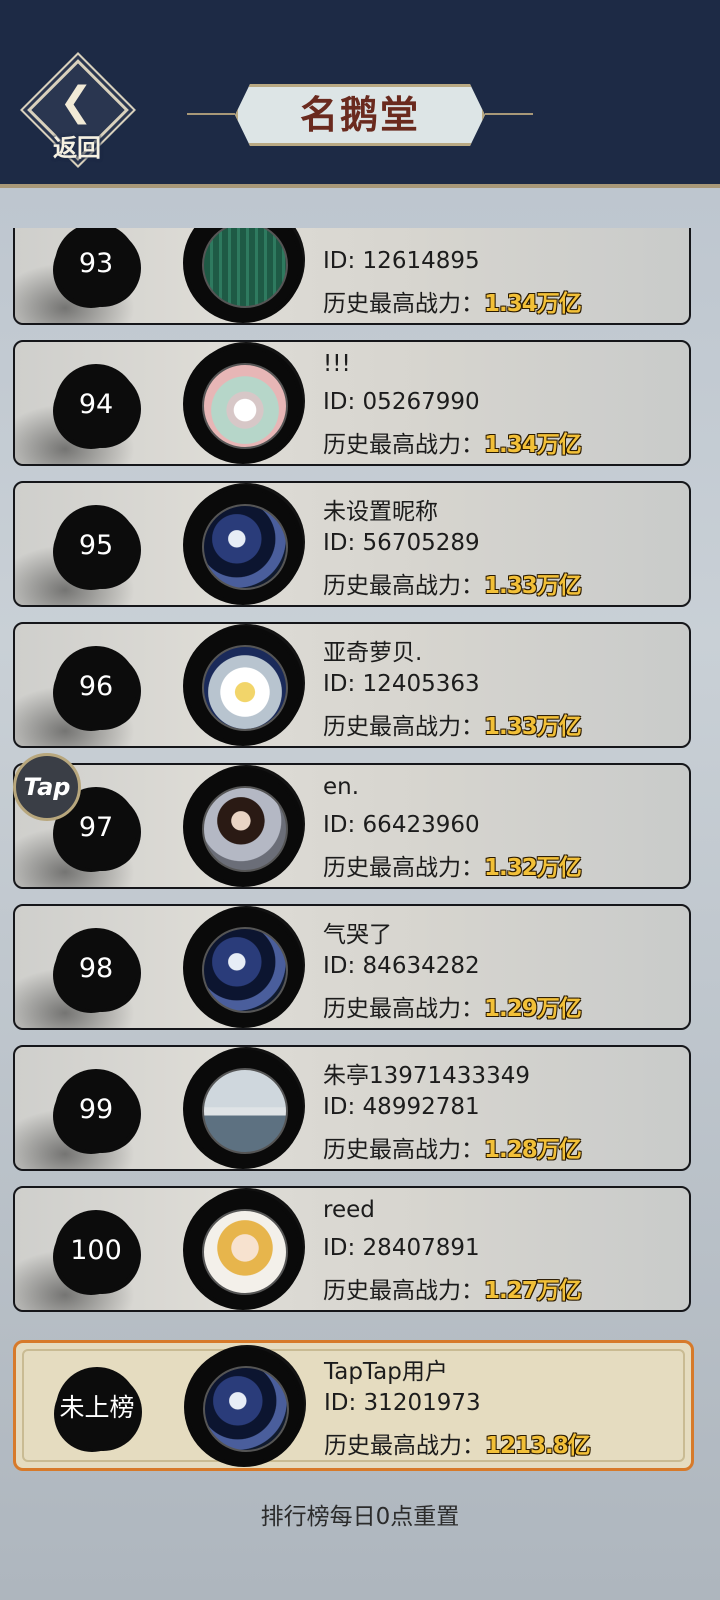 The height and width of the screenshot is (1600, 720). Describe the element at coordinates (401, 825) in the screenshot. I see `player-id: ID: 66423960` at that location.